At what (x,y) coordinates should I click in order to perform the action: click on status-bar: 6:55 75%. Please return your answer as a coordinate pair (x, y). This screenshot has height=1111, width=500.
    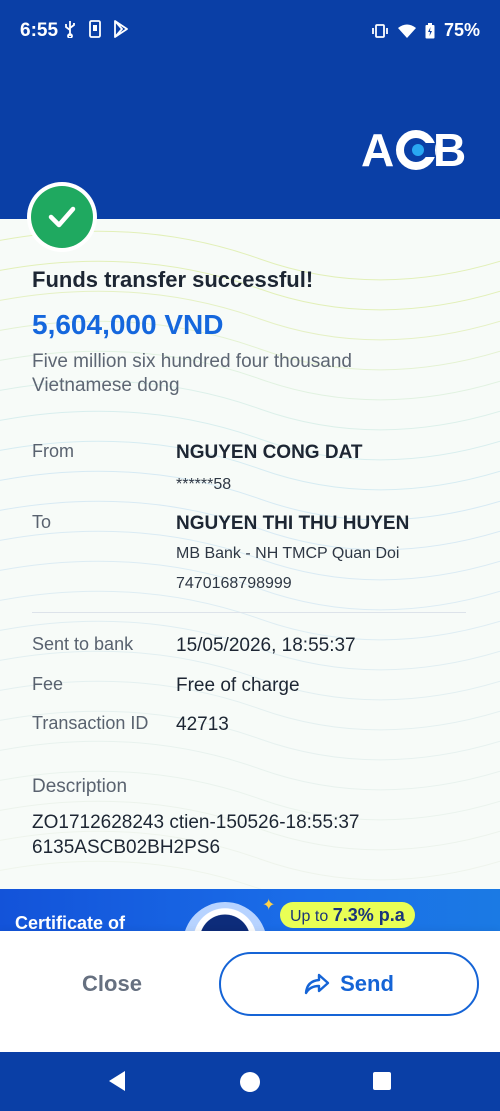
    Looking at the image, I should click on (250, 31).